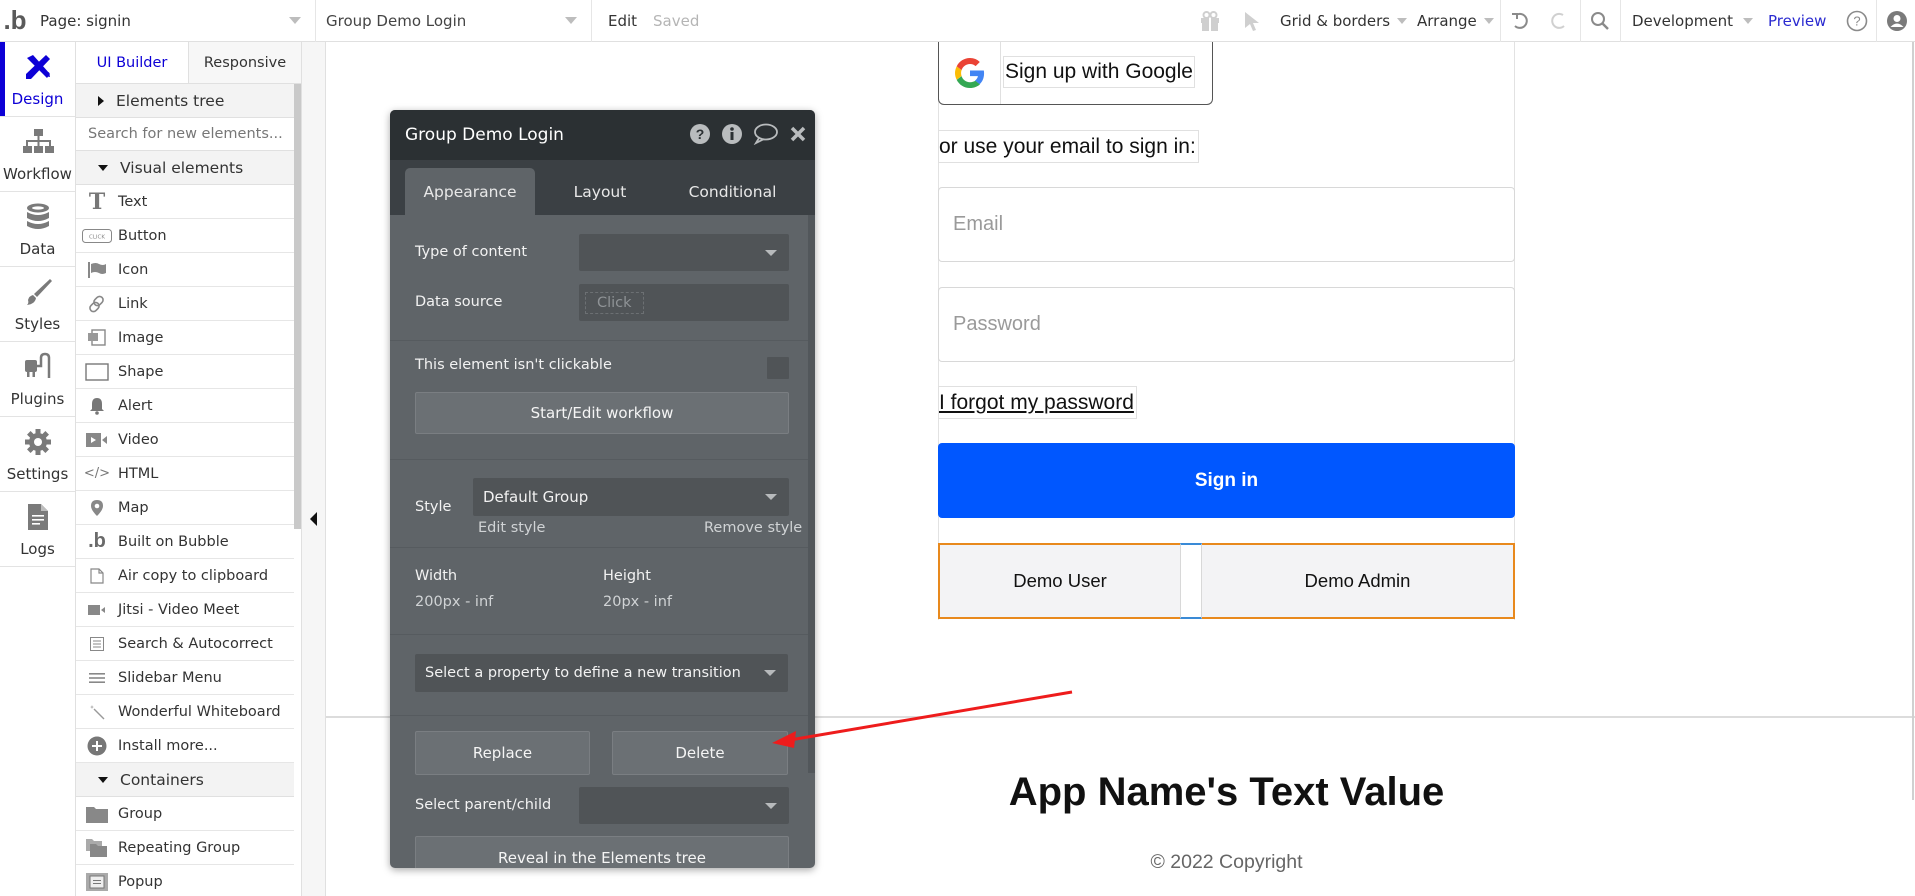  Describe the element at coordinates (185, 610) in the screenshot. I see `palette-item-jitsi: Jitsi - Video Meet` at that location.